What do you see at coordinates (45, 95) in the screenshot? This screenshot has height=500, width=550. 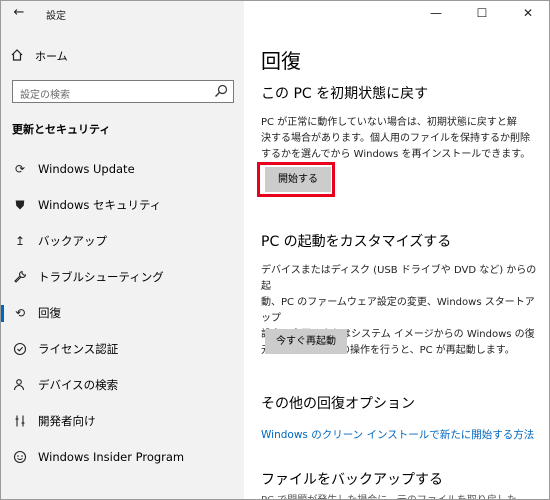 I see `search-placeholder: 設定の検索` at bounding box center [45, 95].